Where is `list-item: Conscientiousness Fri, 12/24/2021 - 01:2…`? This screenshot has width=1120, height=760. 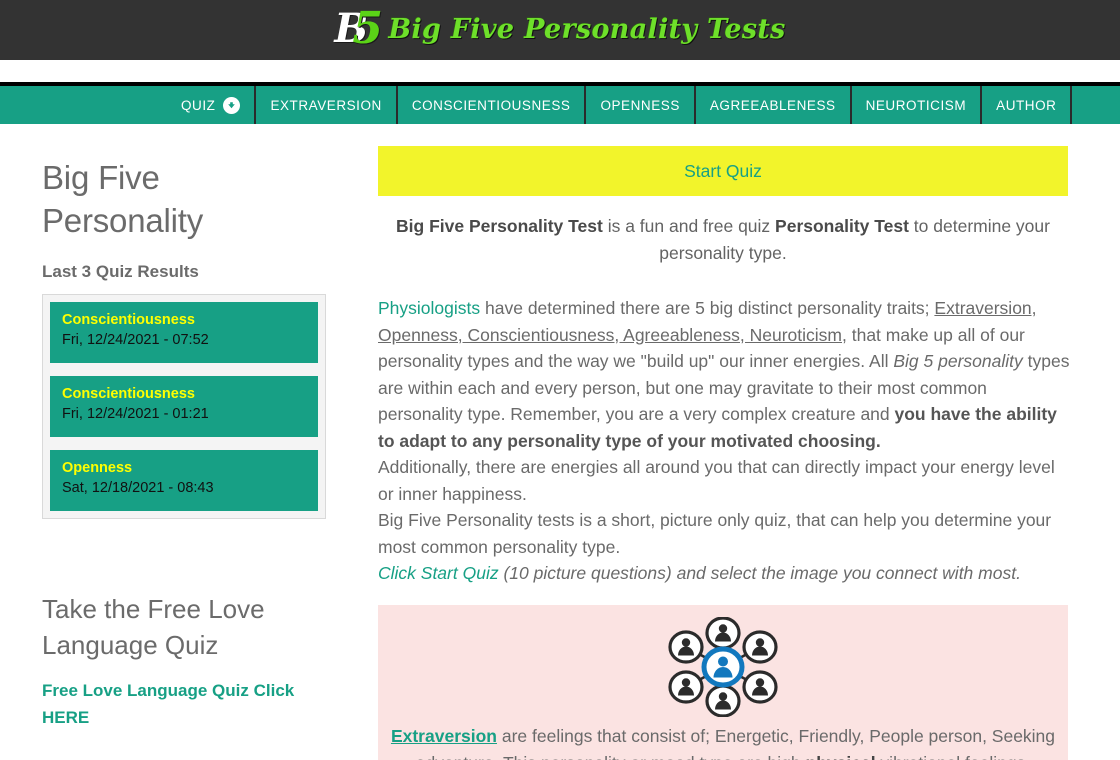 list-item: Conscientiousness Fri, 12/24/2021 - 01:2… is located at coordinates (184, 406).